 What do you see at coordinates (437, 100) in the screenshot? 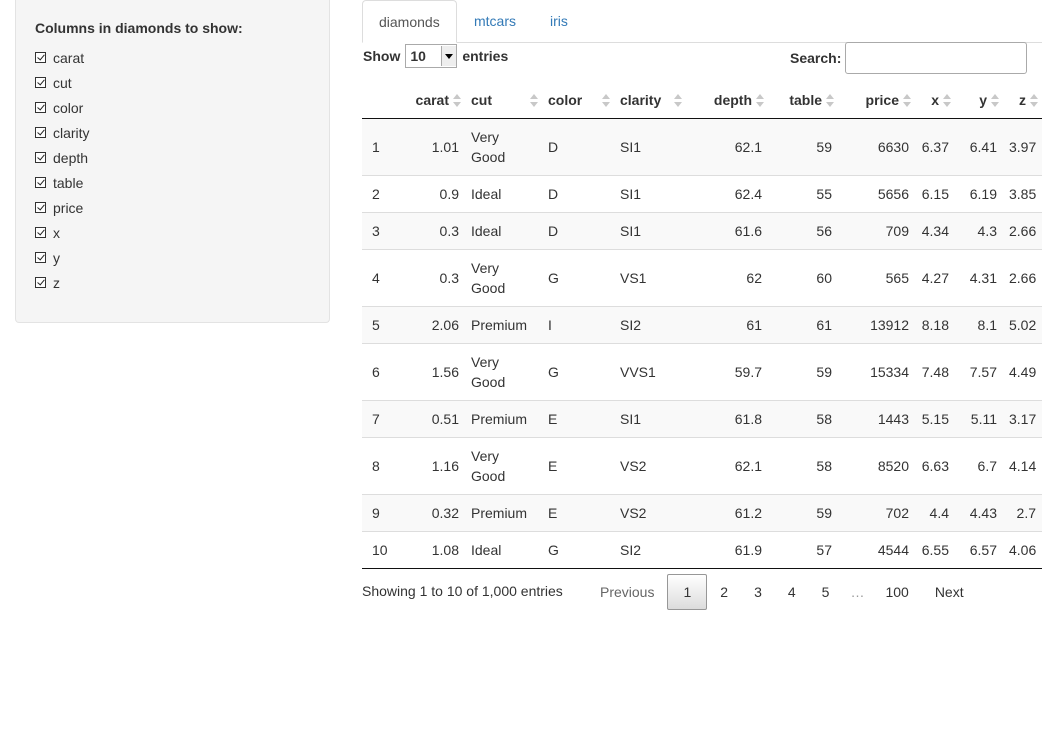
I see `column-header-carat: carat` at bounding box center [437, 100].